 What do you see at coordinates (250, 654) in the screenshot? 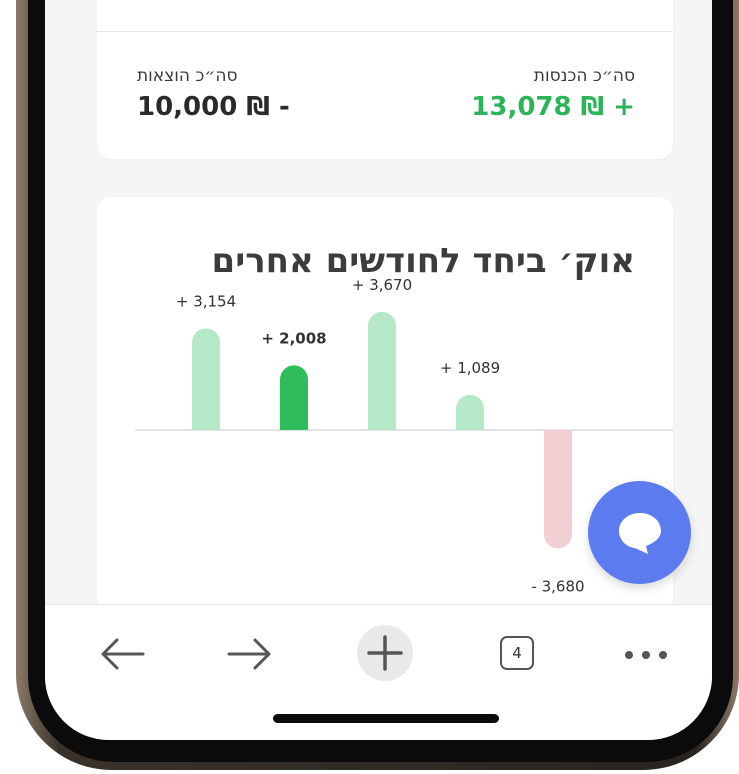
I see `arrow-right-icon` at bounding box center [250, 654].